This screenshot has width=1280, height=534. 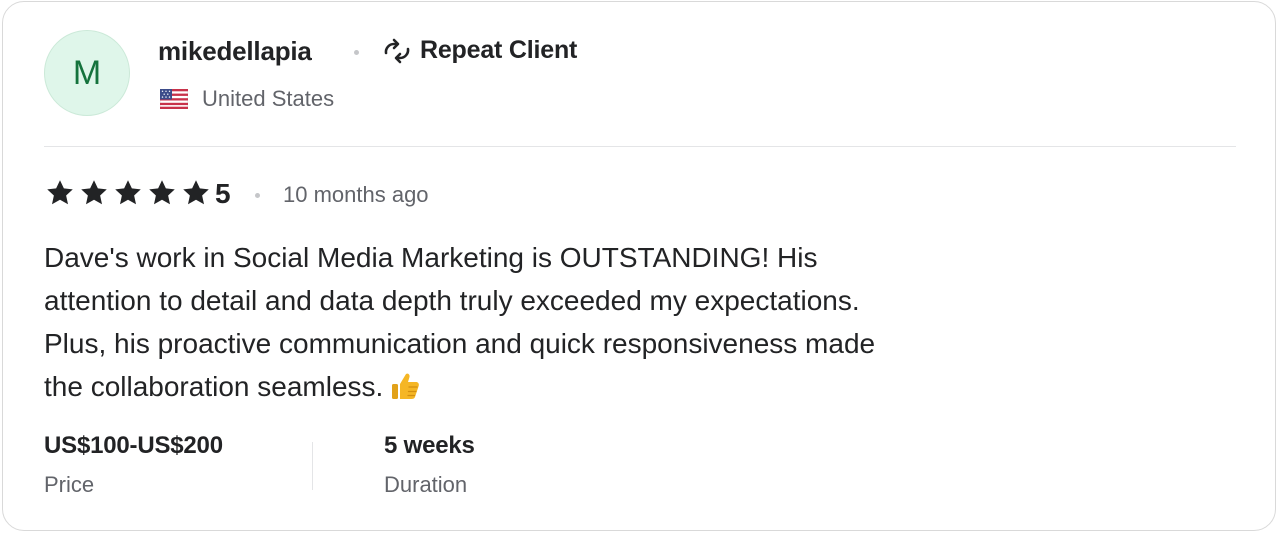 What do you see at coordinates (397, 50) in the screenshot?
I see `repeat-icon` at bounding box center [397, 50].